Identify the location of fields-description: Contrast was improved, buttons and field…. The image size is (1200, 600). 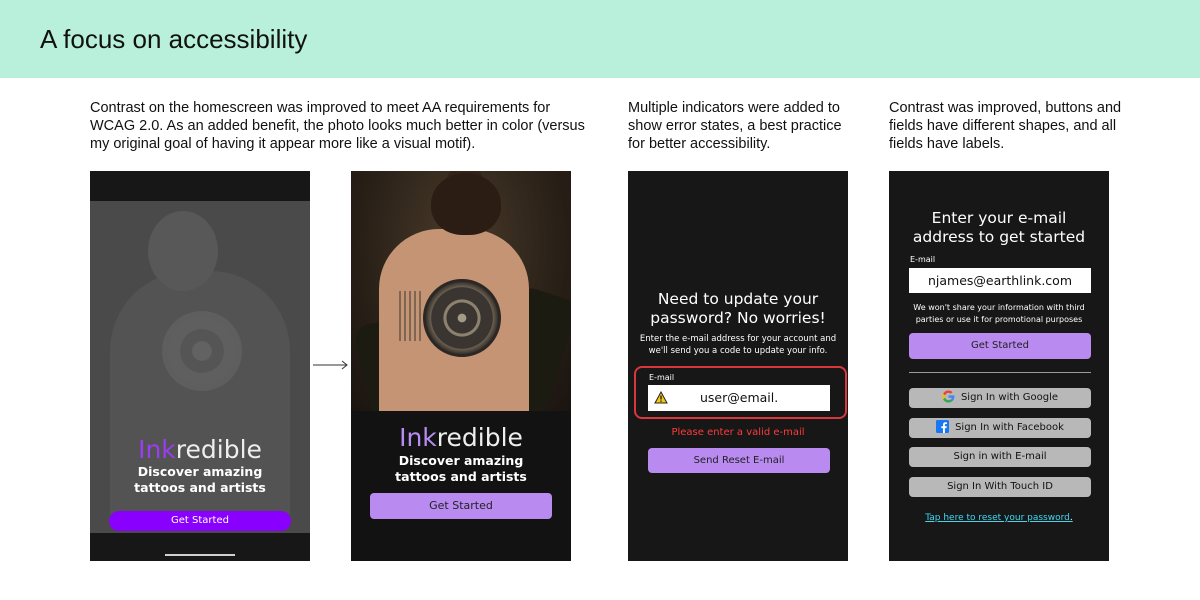
(1005, 126).